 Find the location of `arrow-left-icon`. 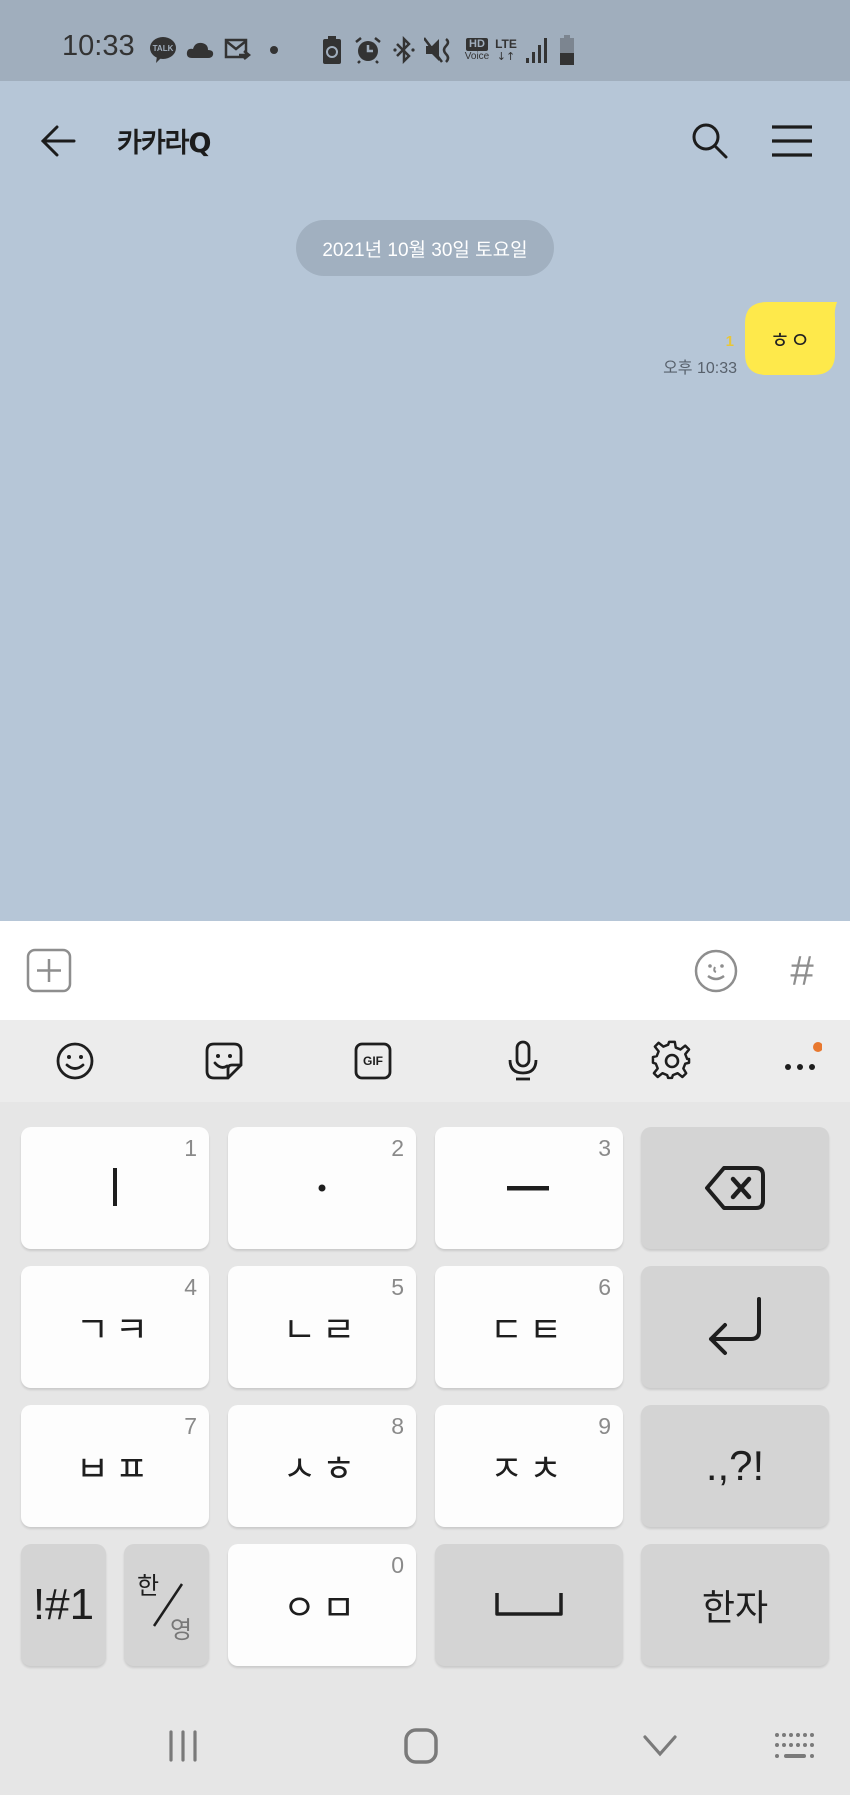

arrow-left-icon is located at coordinates (58, 141).